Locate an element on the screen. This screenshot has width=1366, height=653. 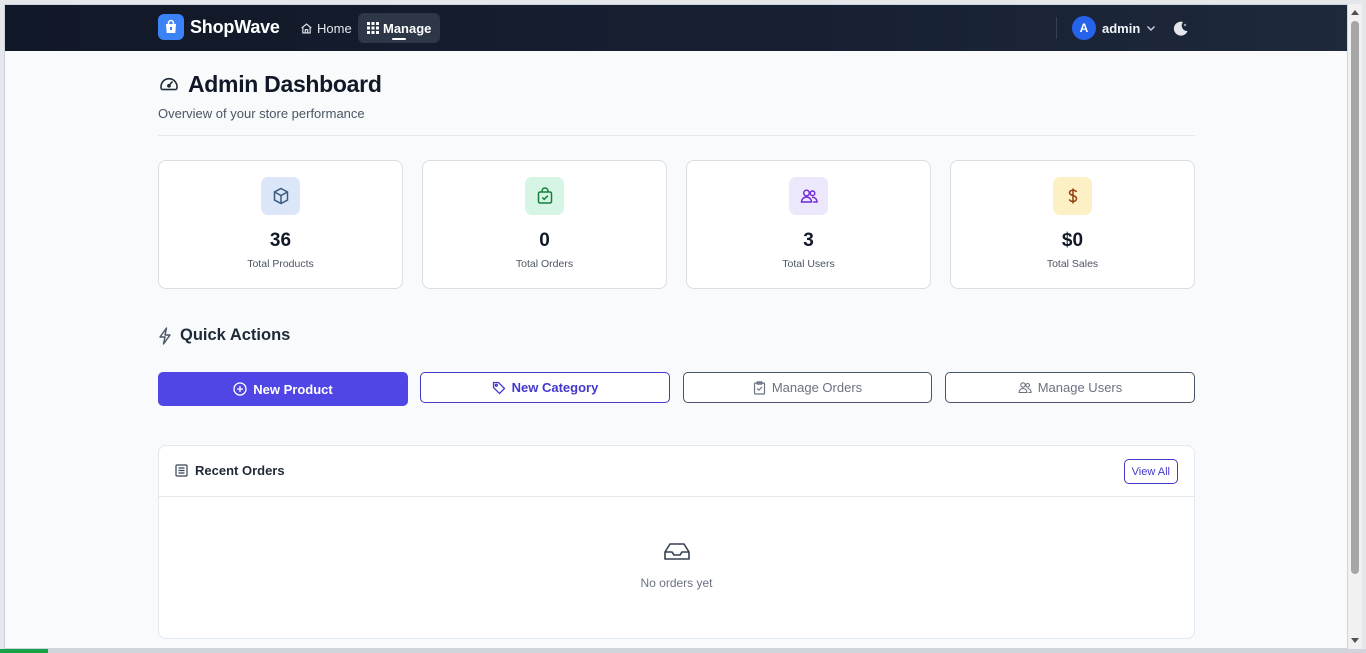
stat-card-sales: $0 Total Sales is located at coordinates (1072, 224).